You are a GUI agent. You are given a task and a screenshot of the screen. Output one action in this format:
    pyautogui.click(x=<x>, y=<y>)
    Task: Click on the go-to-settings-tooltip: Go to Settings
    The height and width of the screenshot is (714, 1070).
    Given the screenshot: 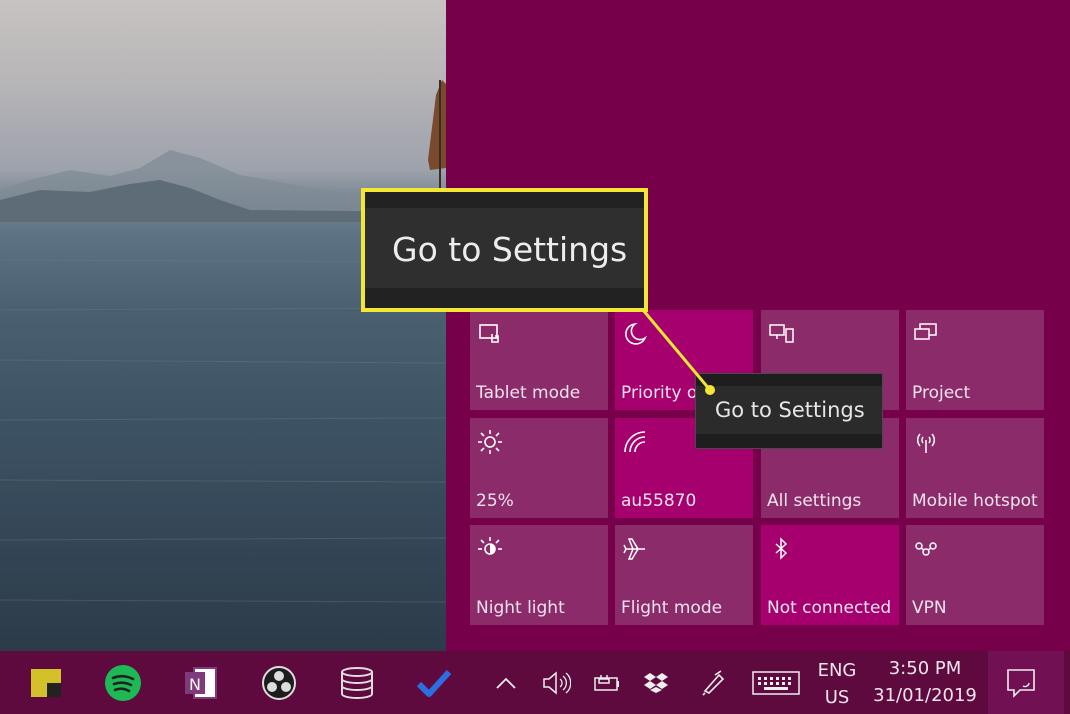 What is the action you would take?
    pyautogui.click(x=789, y=411)
    